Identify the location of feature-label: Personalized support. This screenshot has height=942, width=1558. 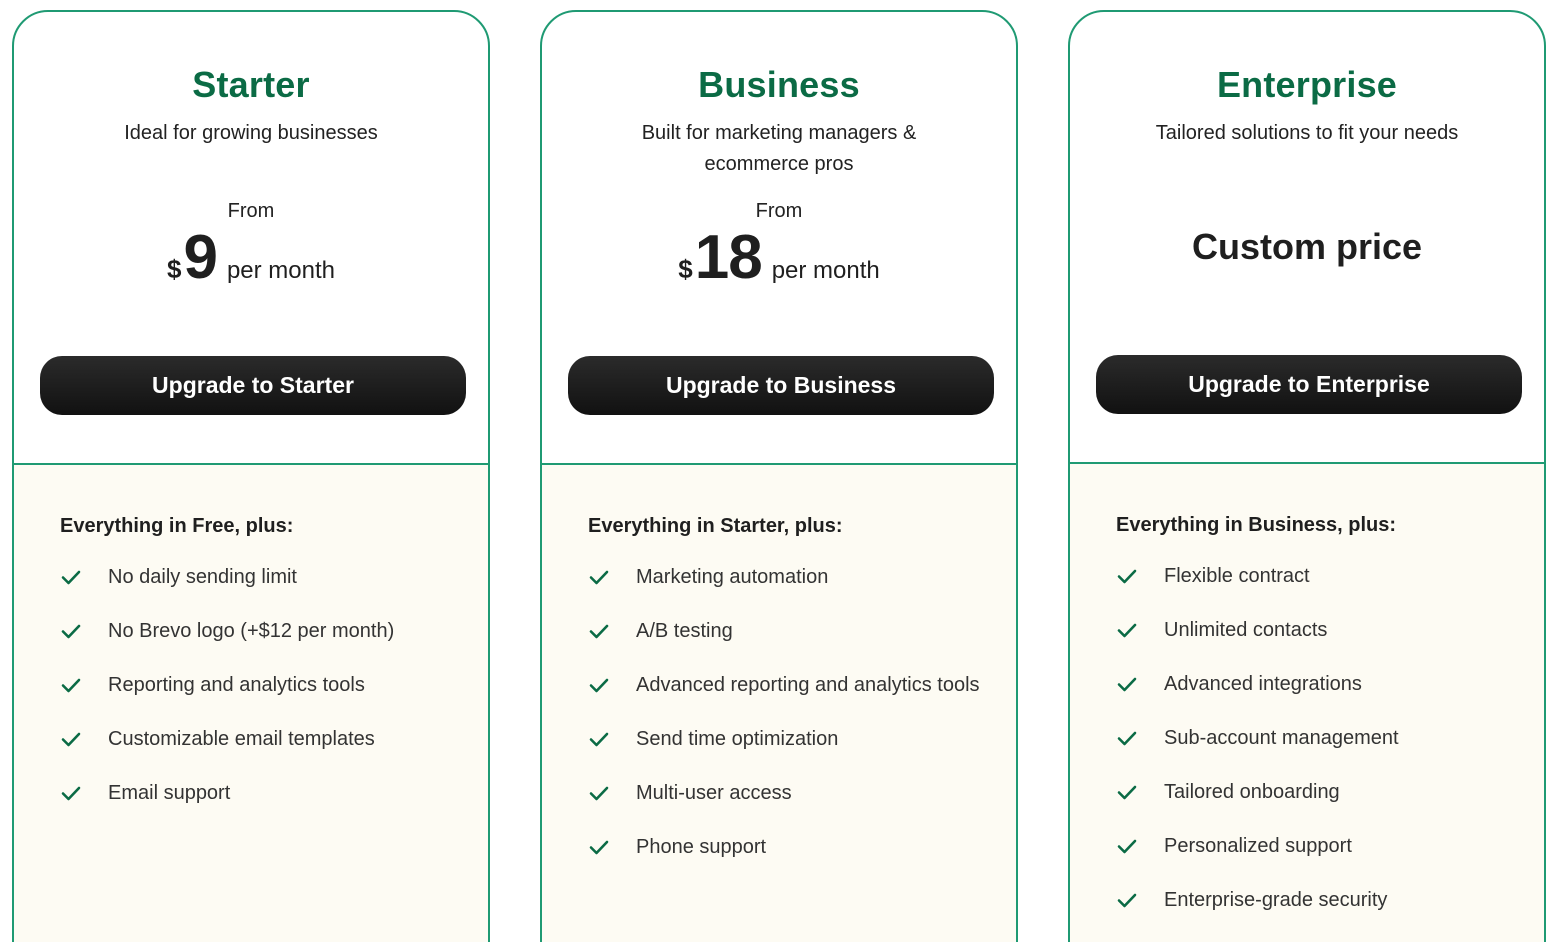
(1258, 846).